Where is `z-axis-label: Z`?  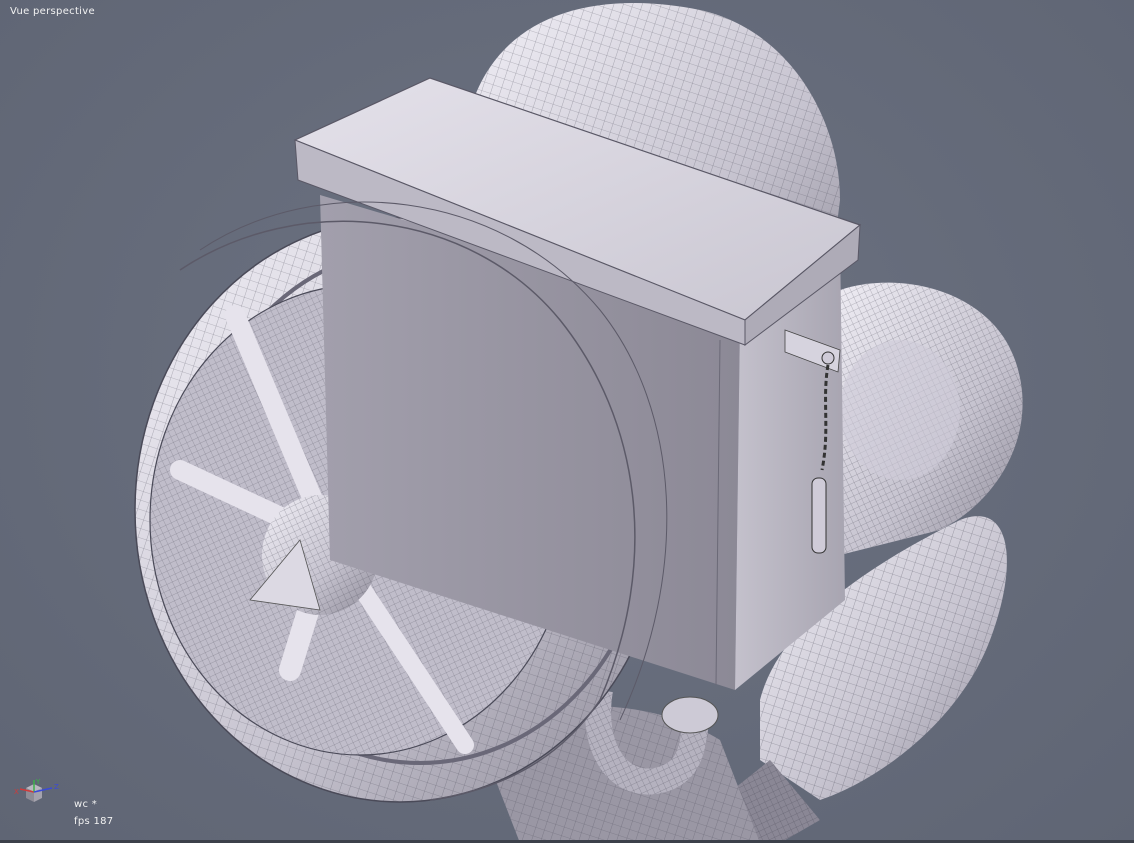 z-axis-label: Z is located at coordinates (56, 787).